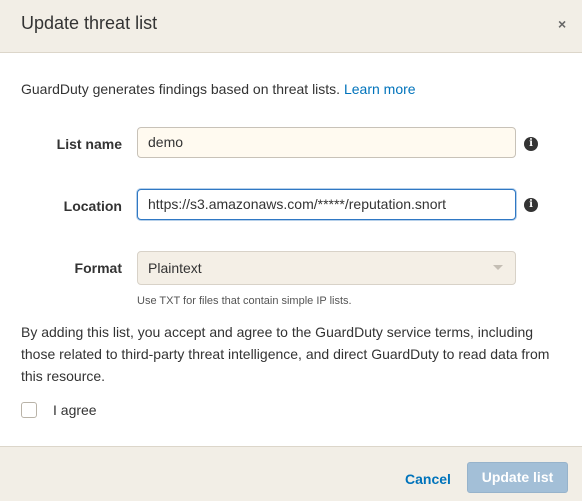 The height and width of the screenshot is (501, 582). Describe the element at coordinates (517, 477) in the screenshot. I see `update-list-button: Update list` at that location.